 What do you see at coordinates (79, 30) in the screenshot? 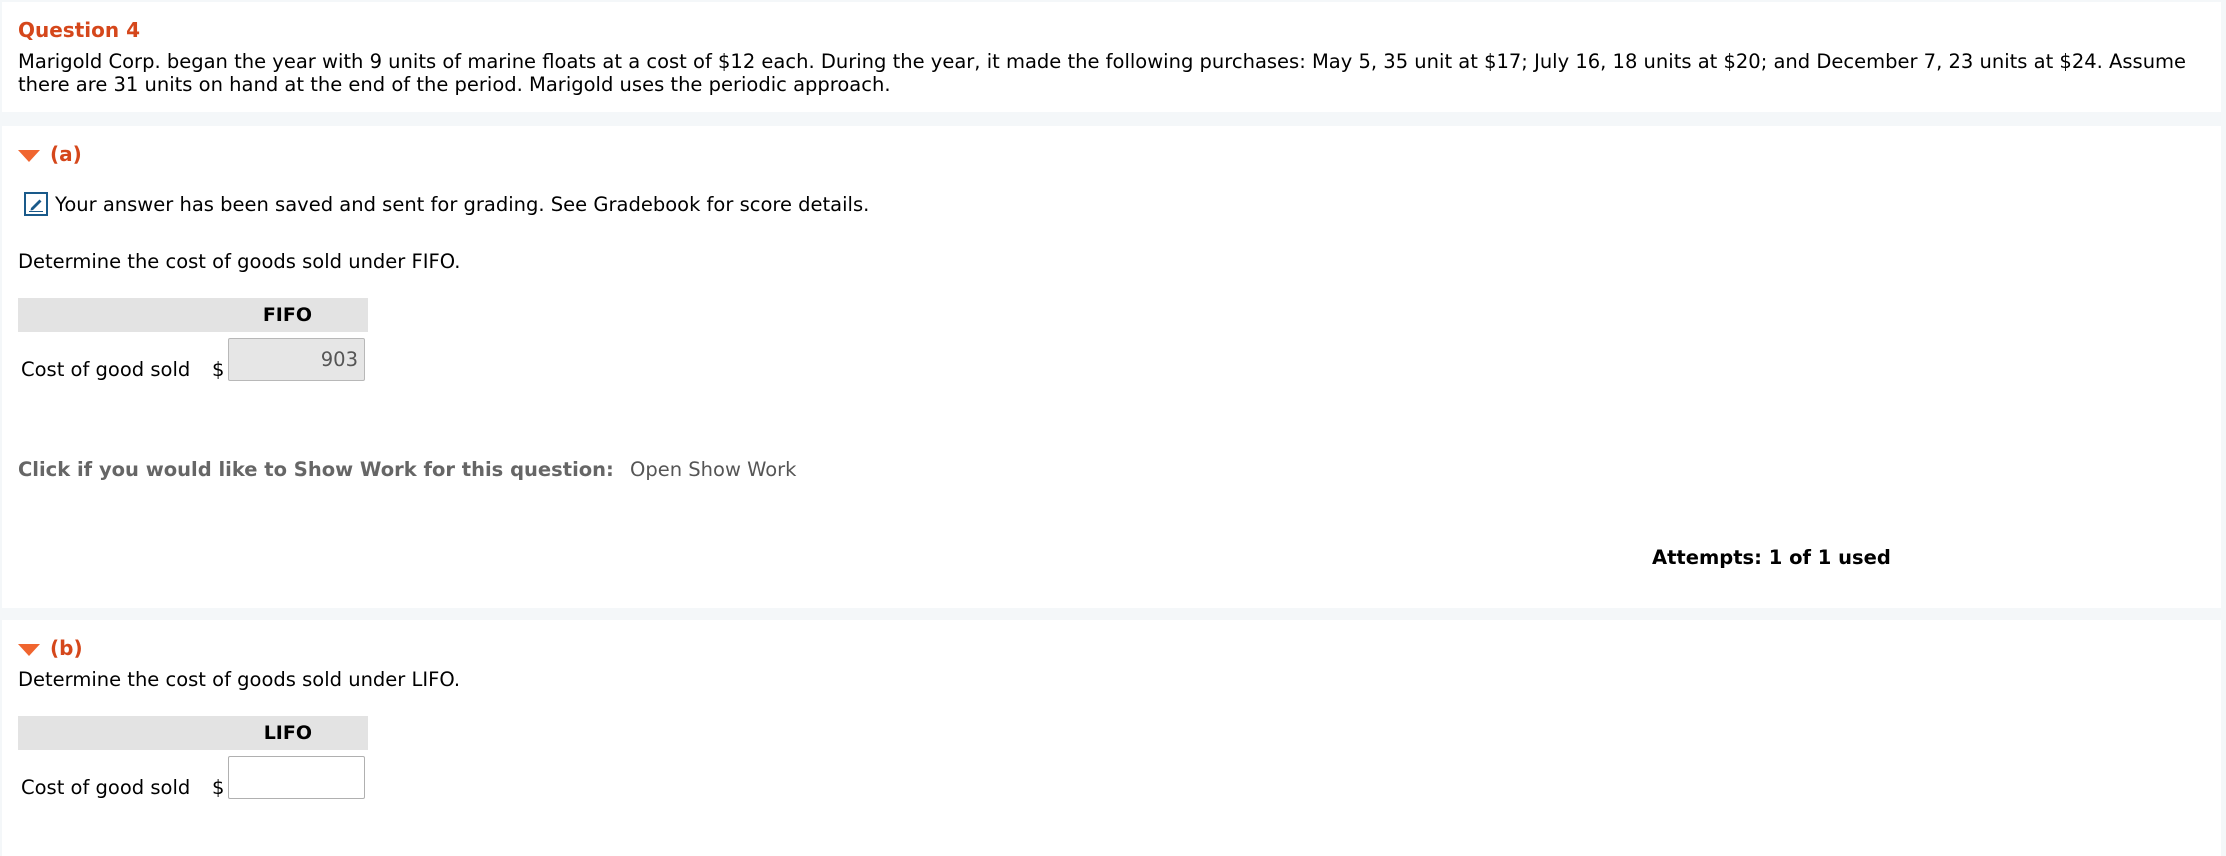
I see `question-title: Question 4` at bounding box center [79, 30].